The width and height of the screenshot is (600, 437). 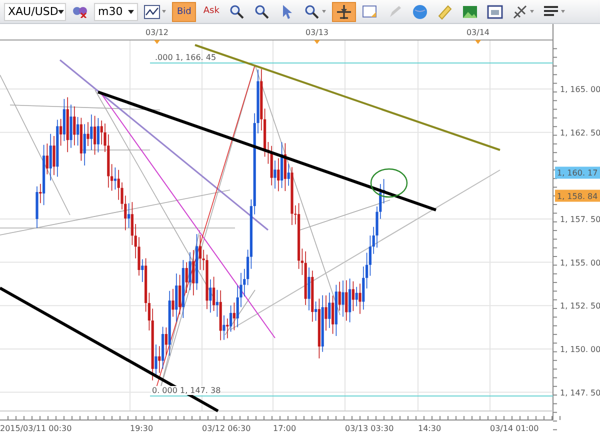 What do you see at coordinates (445, 12) in the screenshot?
I see `ruler-icon` at bounding box center [445, 12].